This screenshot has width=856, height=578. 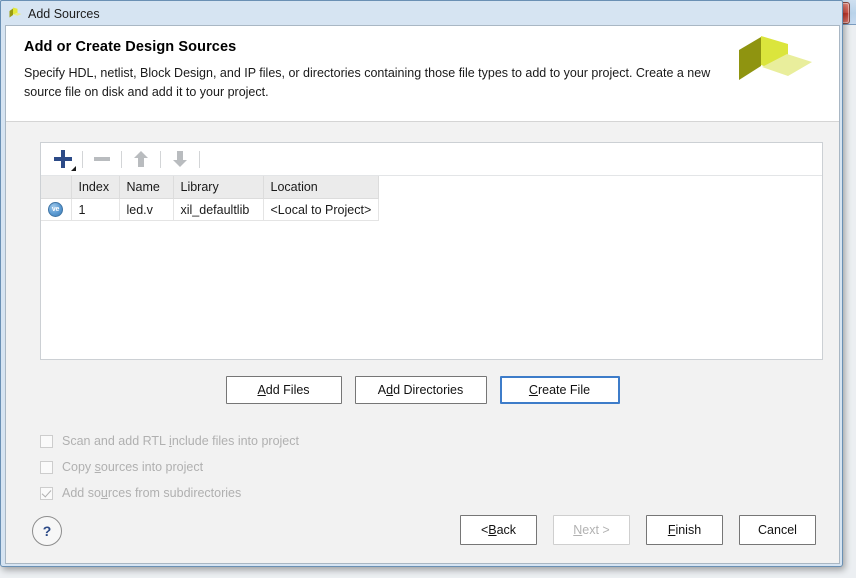 I want to click on row-location: <Local to Project>, so click(x=321, y=209).